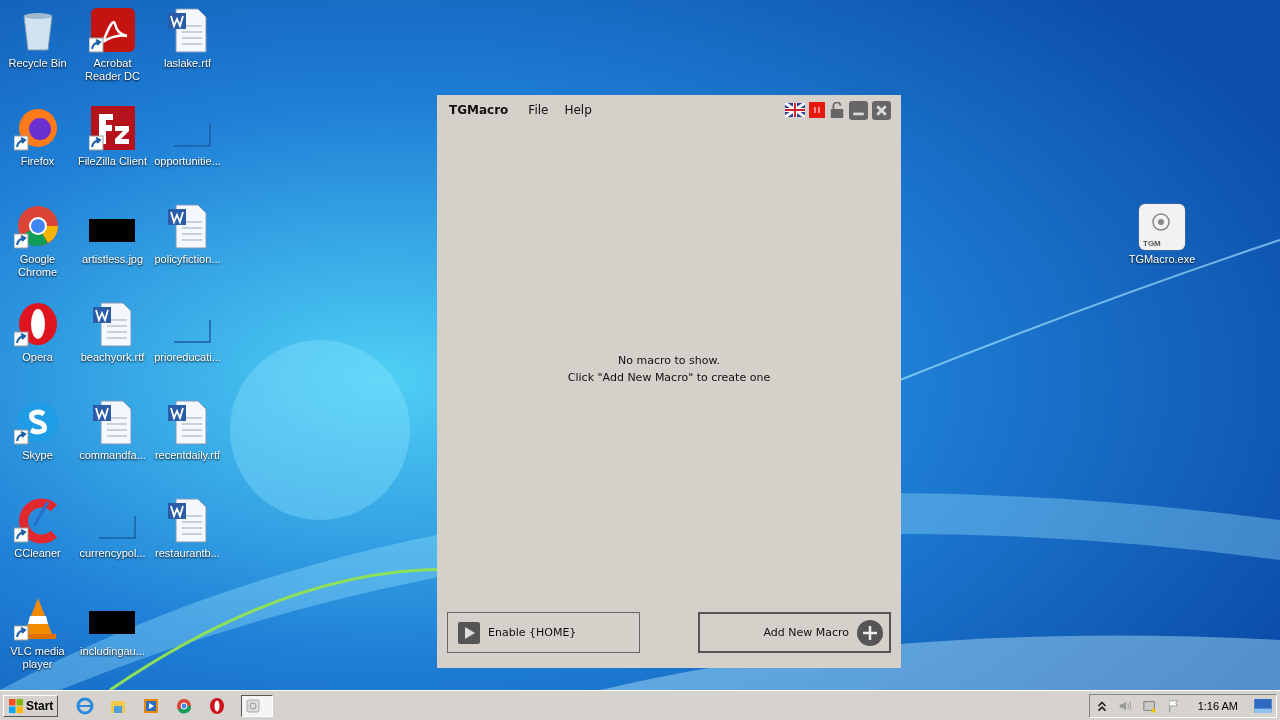 Image resolution: width=1280 pixels, height=720 pixels. What do you see at coordinates (858, 110) in the screenshot?
I see `minimize-icon` at bounding box center [858, 110].